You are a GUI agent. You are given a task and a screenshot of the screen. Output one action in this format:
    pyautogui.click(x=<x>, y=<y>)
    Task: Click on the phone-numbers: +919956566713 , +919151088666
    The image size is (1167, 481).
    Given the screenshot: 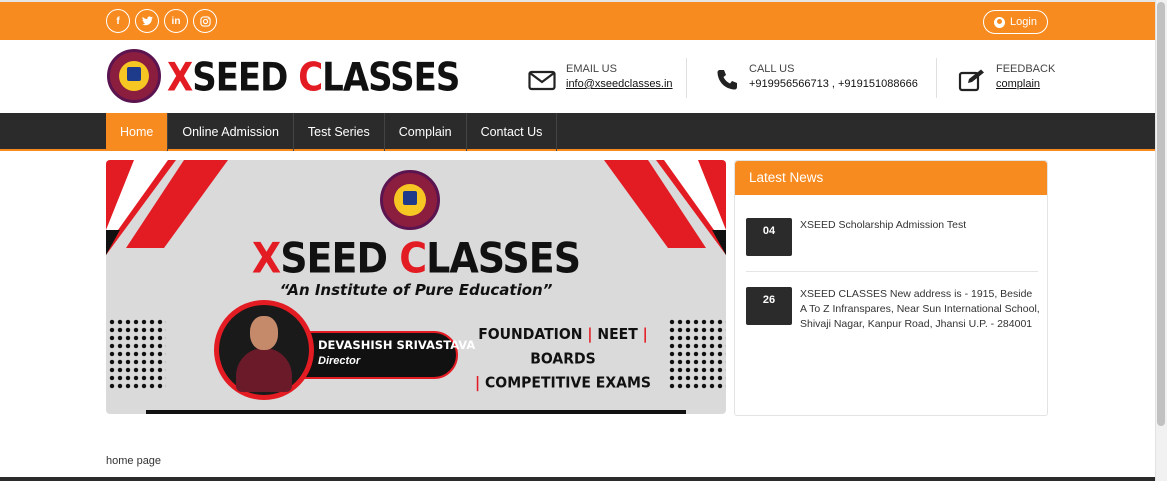 What is the action you would take?
    pyautogui.click(x=833, y=84)
    